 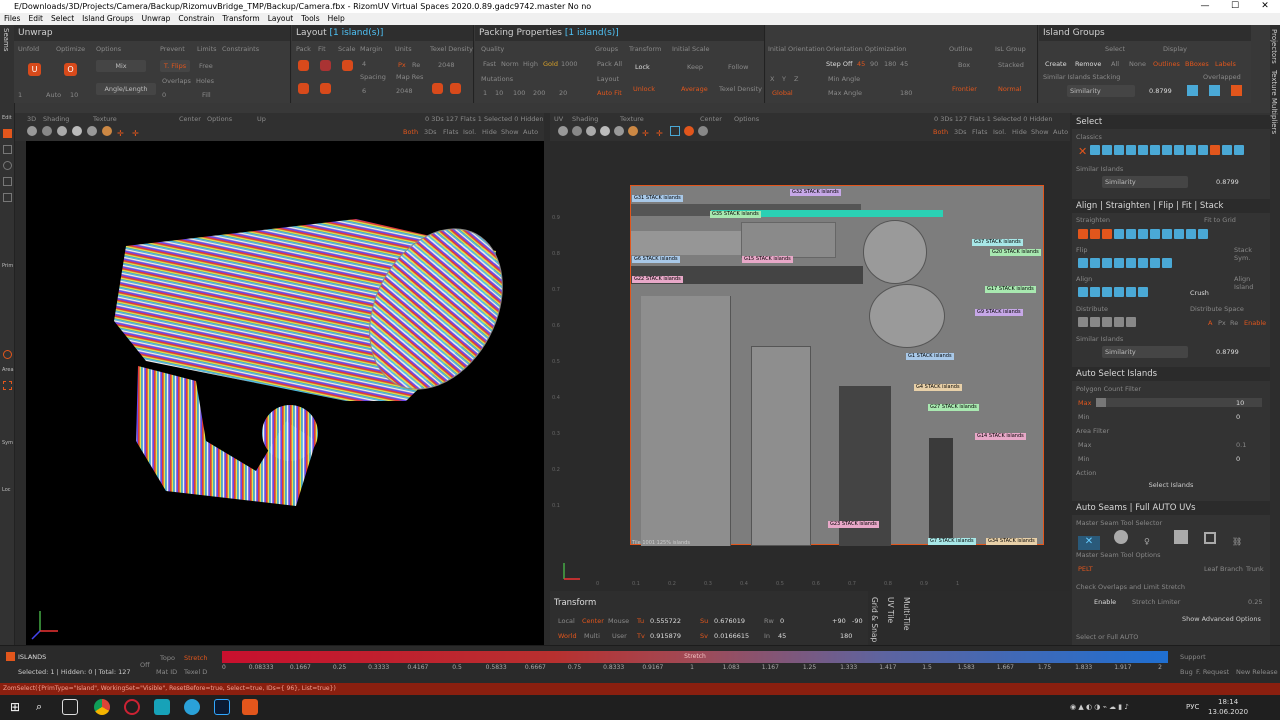 What do you see at coordinates (665, 621) in the screenshot?
I see `tu-value: 0.555722` at bounding box center [665, 621].